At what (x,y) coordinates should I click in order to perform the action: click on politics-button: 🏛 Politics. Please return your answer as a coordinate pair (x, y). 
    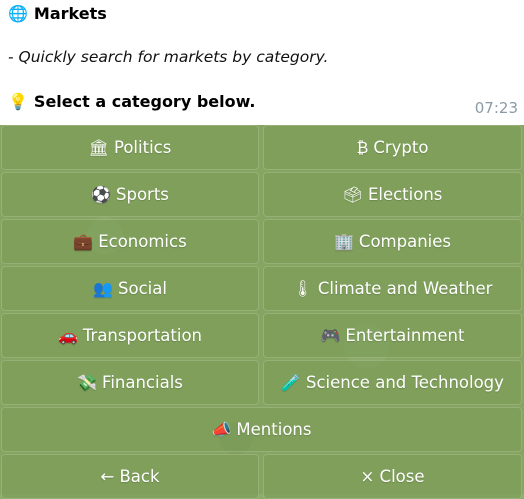
    Looking at the image, I should click on (130, 147).